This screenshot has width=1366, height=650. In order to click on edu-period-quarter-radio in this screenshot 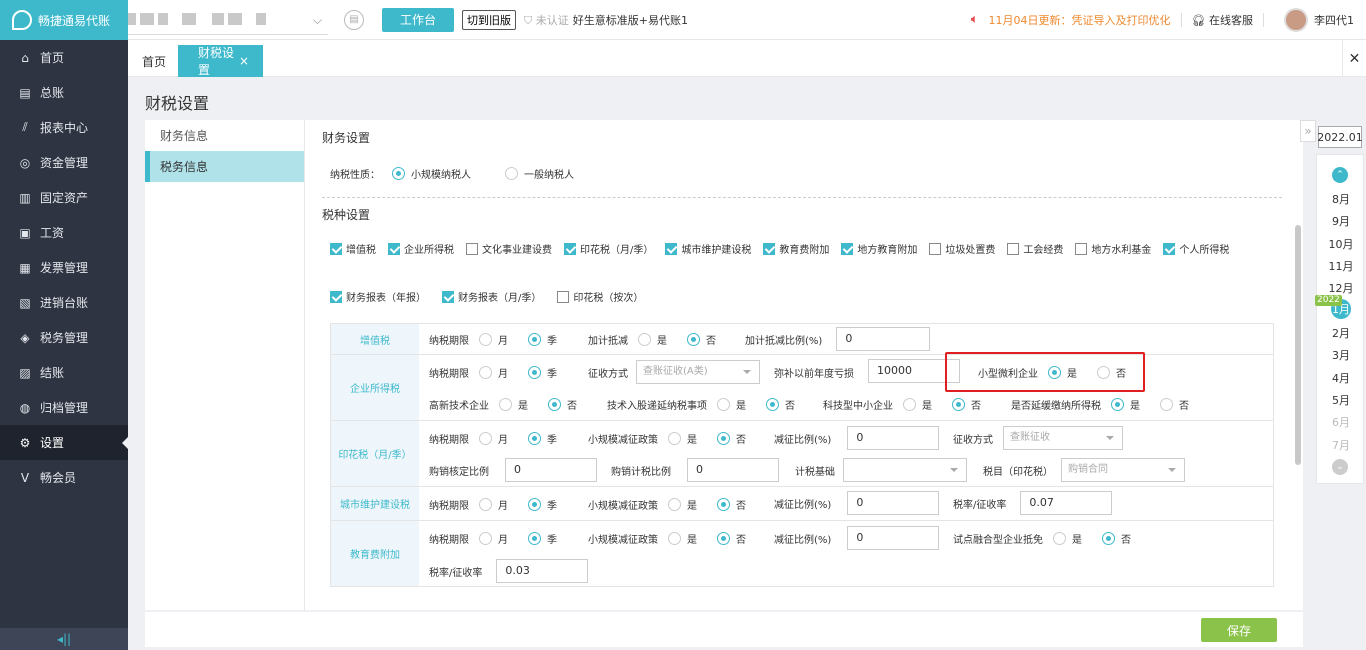, I will do `click(534, 538)`.